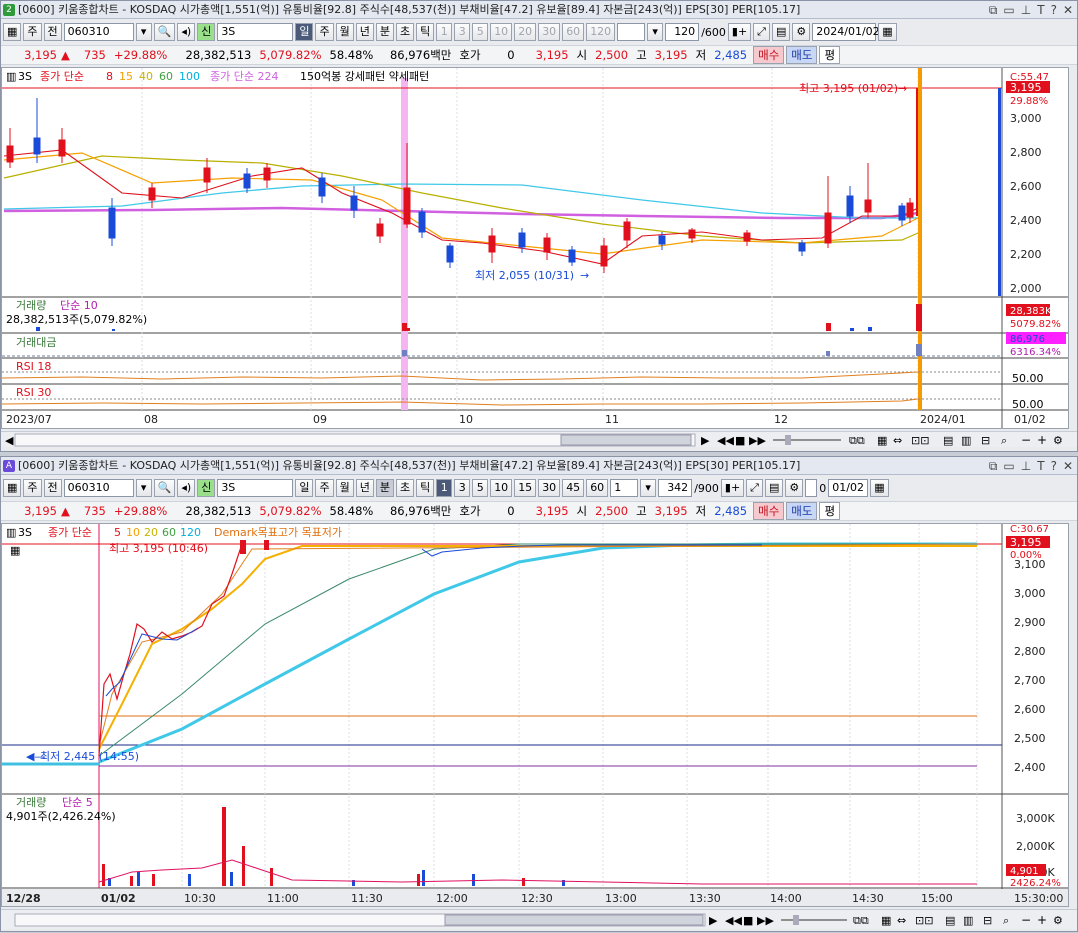 Image resolution: width=1078 pixels, height=933 pixels. I want to click on interval-input: 1, so click(624, 488).